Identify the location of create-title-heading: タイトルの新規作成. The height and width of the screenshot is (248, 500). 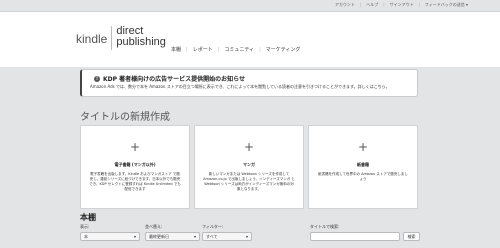
(125, 117).